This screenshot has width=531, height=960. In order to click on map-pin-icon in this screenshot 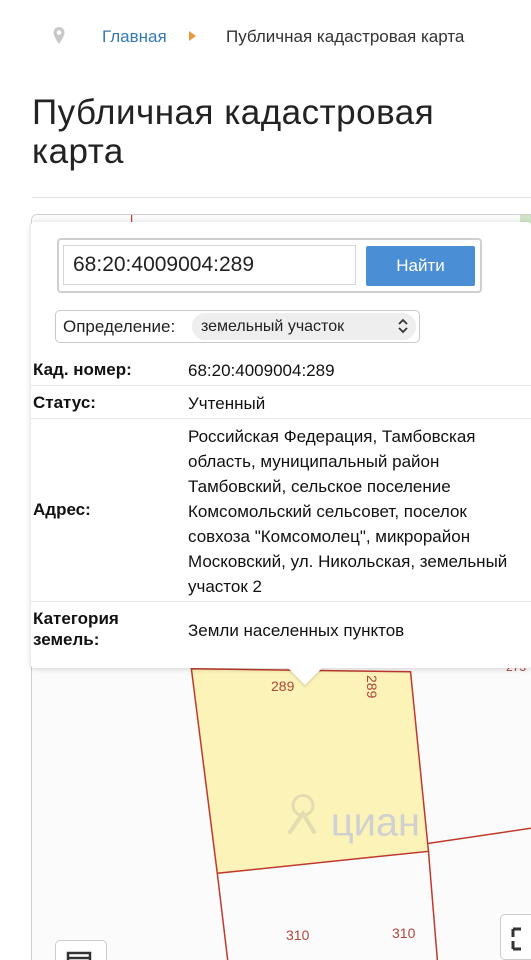, I will do `click(59, 35)`.